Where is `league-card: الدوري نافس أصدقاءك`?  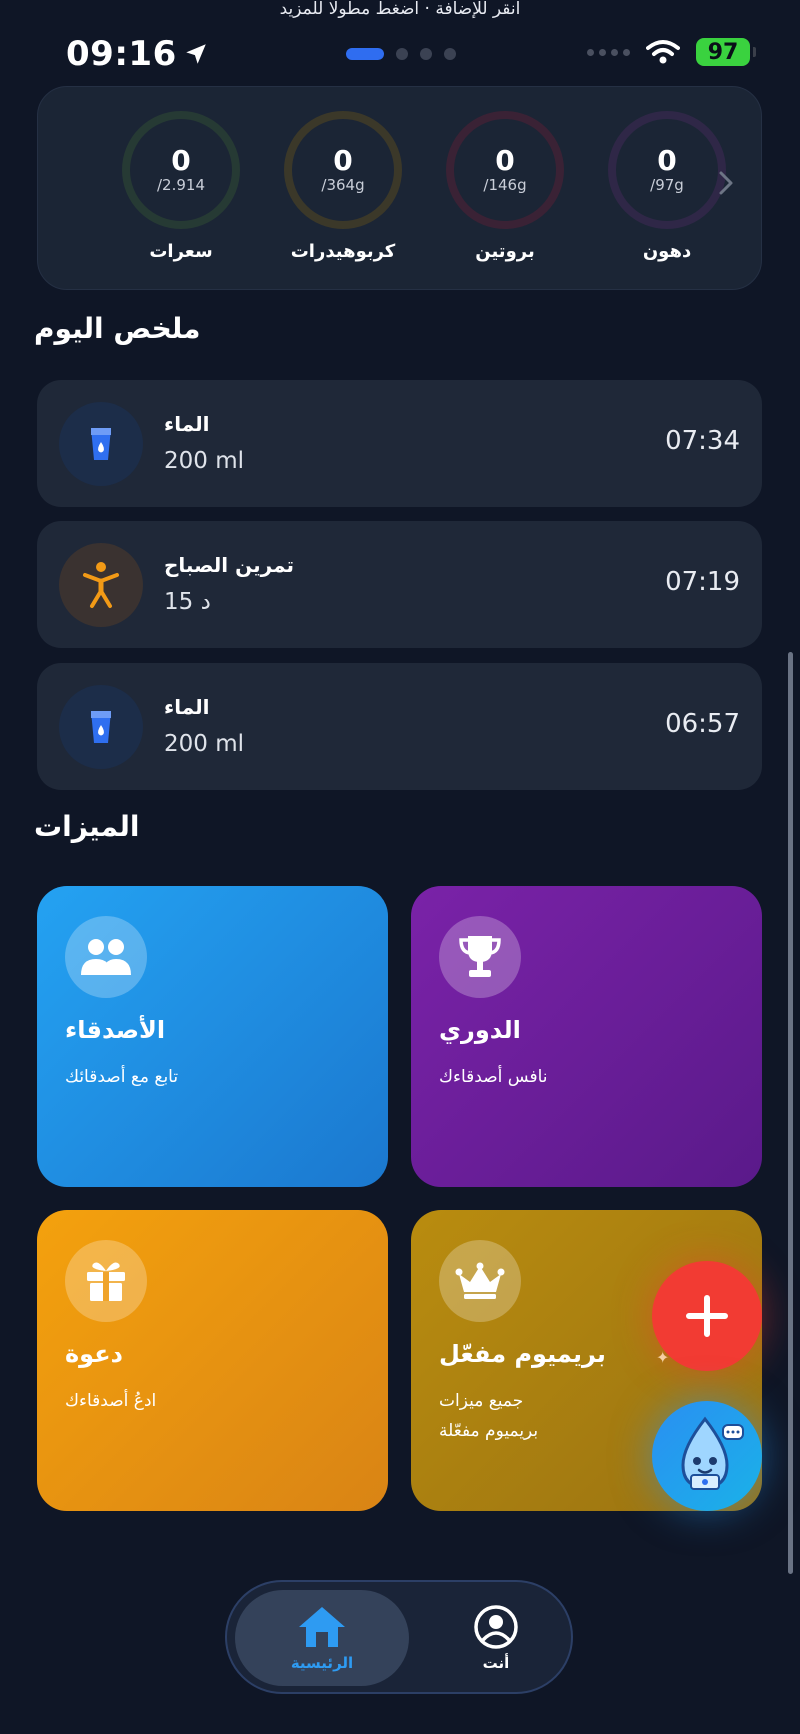 league-card: الدوري نافس أصدقاءك is located at coordinates (586, 1036).